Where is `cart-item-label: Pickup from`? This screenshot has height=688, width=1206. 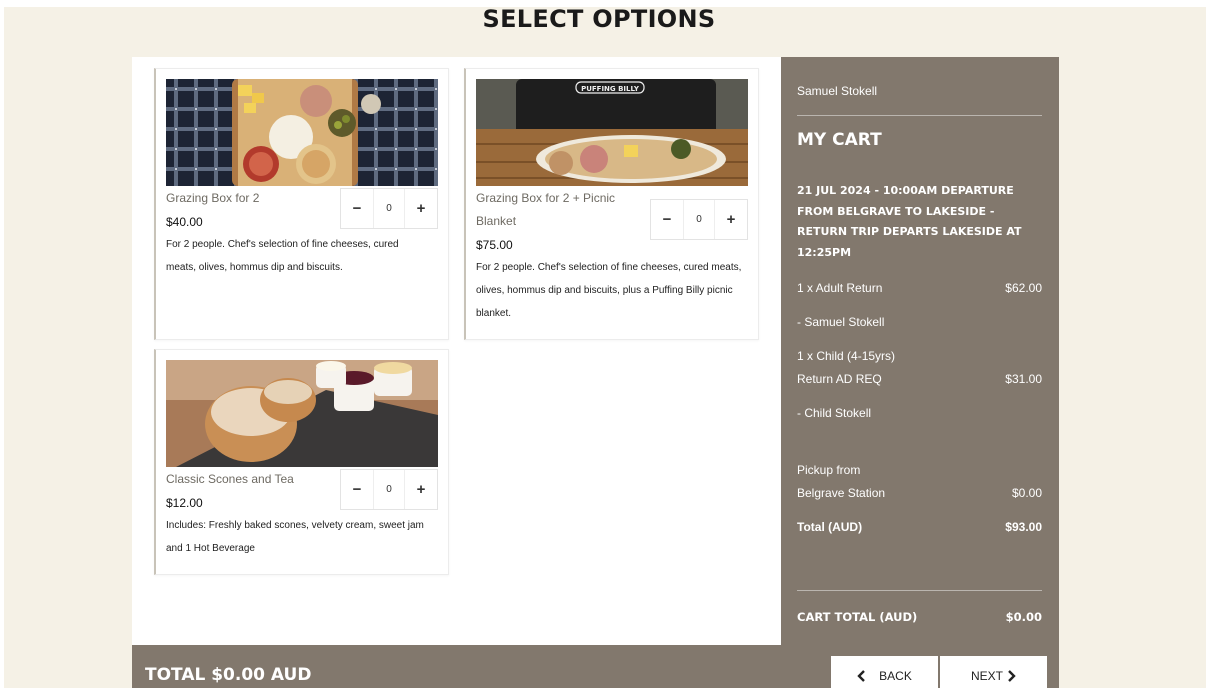
cart-item-label: Pickup from is located at coordinates (829, 470).